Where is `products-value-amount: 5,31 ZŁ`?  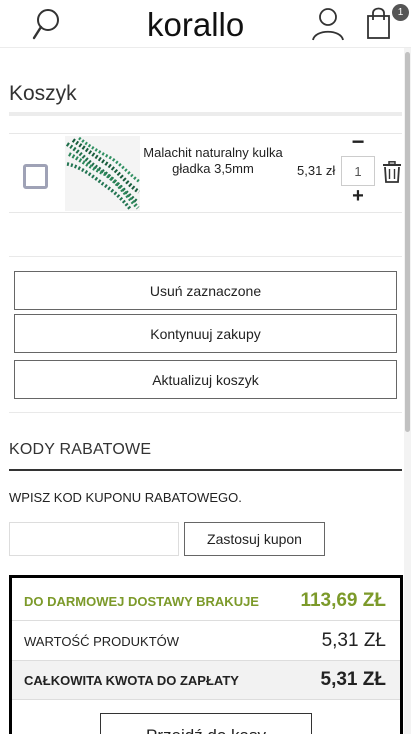 products-value-amount: 5,31 ZŁ is located at coordinates (353, 640).